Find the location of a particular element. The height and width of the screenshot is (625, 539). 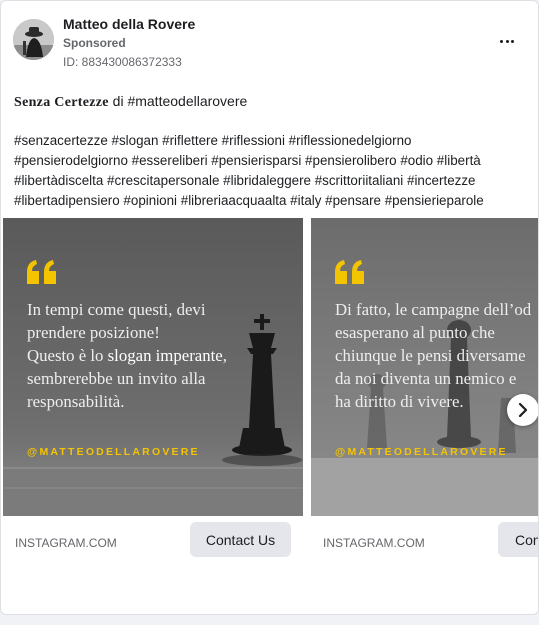

post-headline: Senza Certezze di #matteodellarovere is located at coordinates (130, 102).